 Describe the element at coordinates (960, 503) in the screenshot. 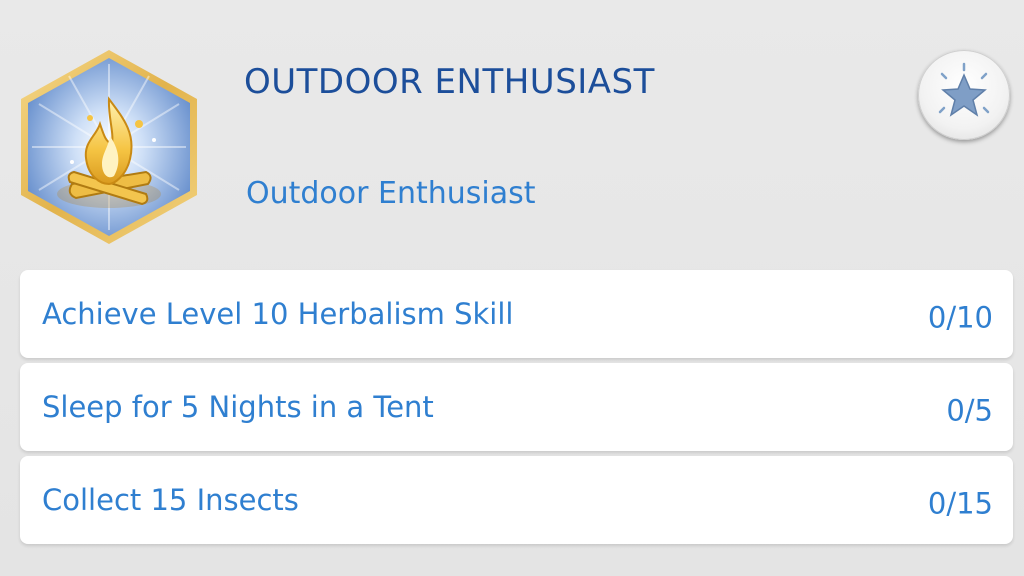

I see `goal-progress: 0/15` at that location.